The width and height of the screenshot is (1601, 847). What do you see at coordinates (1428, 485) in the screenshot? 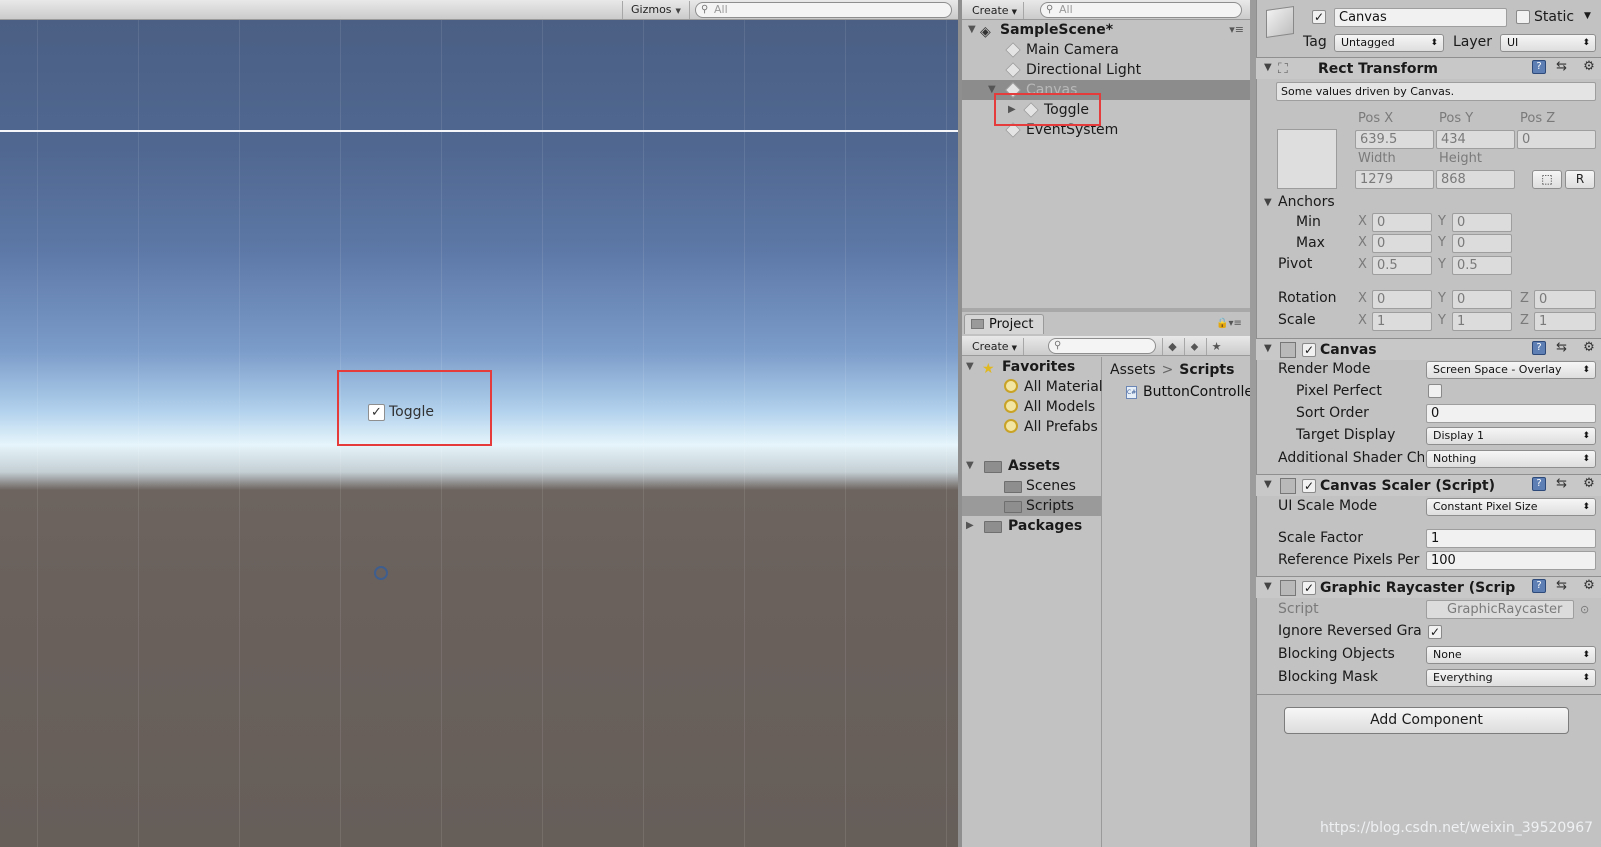
I see `canvas-scaler-header: ▼ ✓ Canvas Scaler (Script) ? ⇆ ⚙` at bounding box center [1428, 485].